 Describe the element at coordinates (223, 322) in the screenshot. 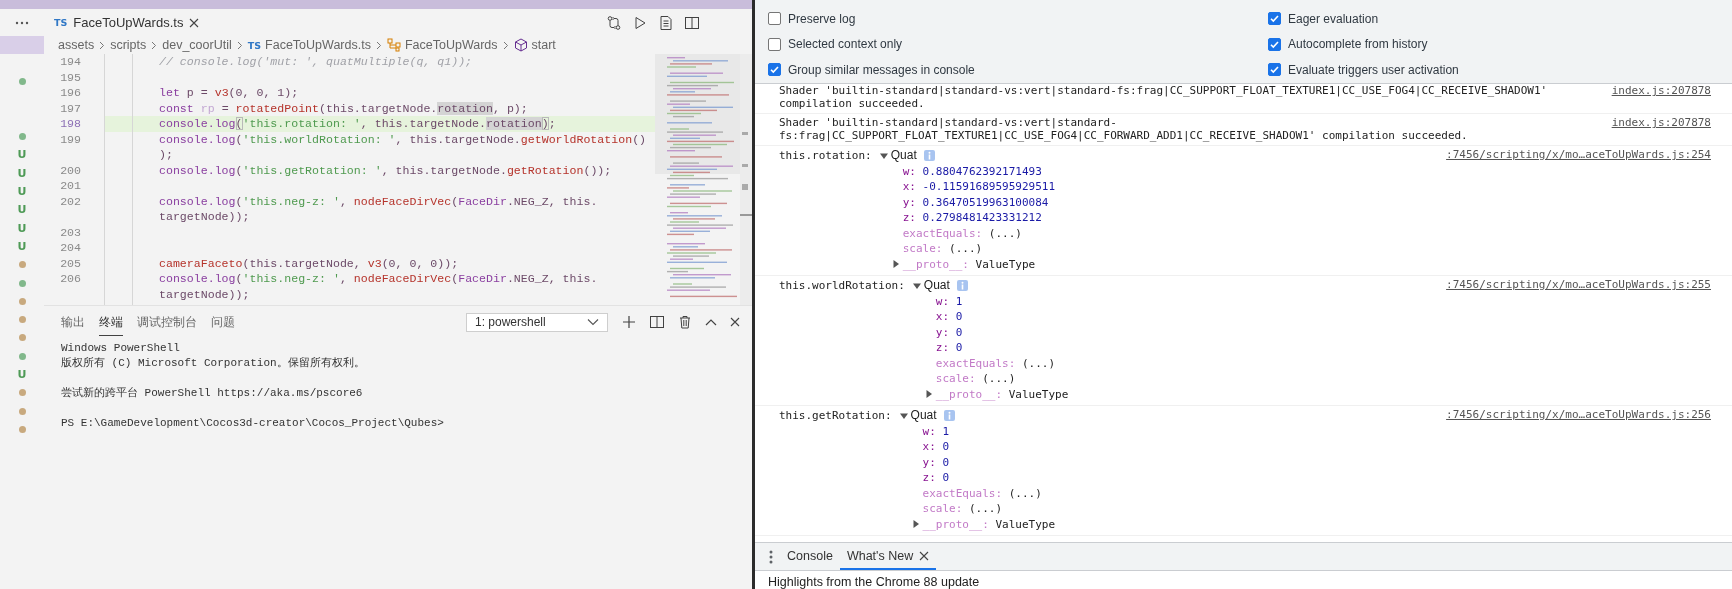

I see `panel-tab: 问题` at that location.